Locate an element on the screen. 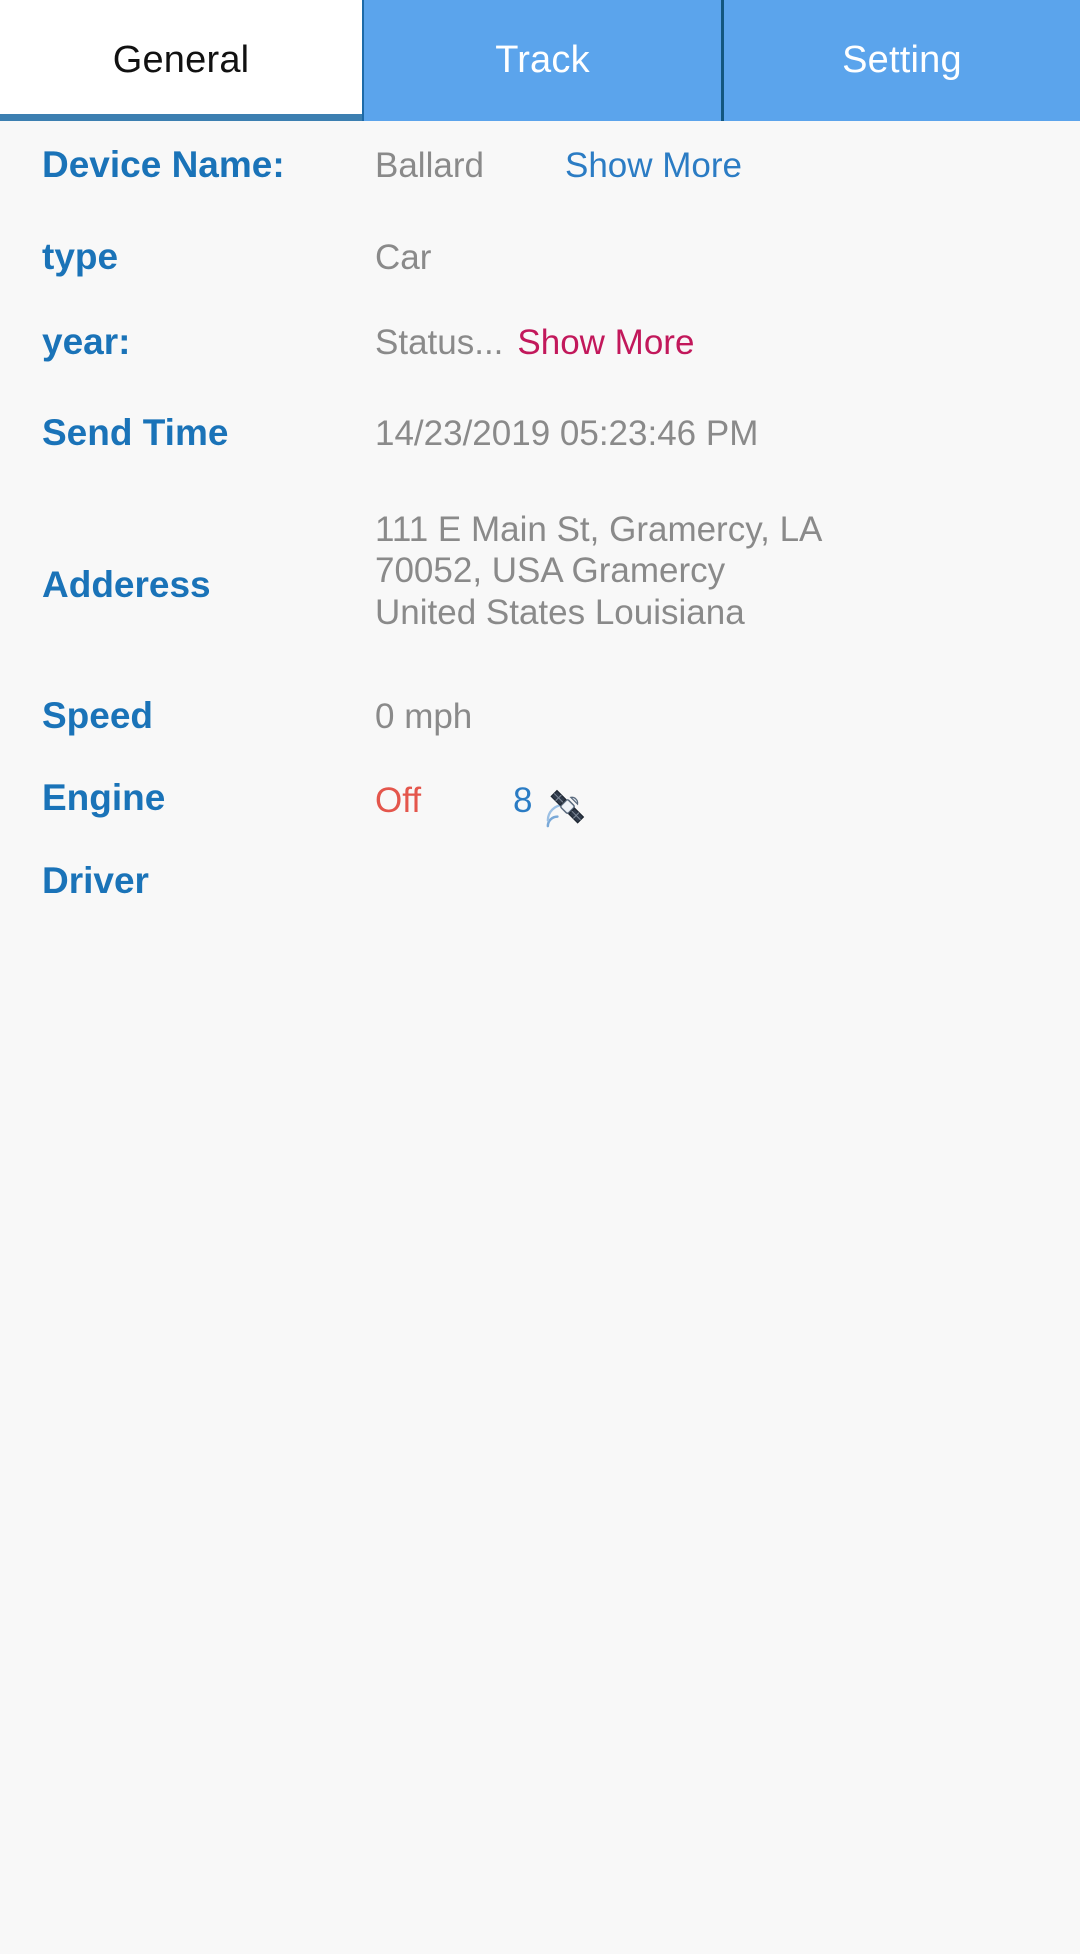  row-speed: Speed 0 mph is located at coordinates (540, 726).